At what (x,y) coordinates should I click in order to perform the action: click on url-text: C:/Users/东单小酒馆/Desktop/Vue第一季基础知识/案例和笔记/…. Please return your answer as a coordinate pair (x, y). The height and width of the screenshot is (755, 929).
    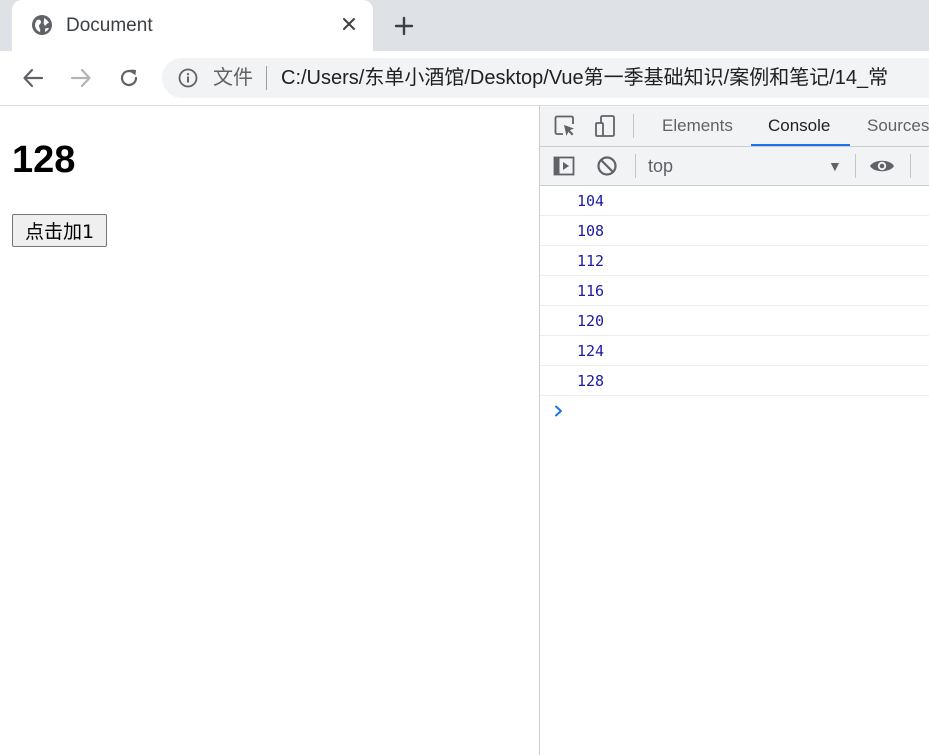
    Looking at the image, I should click on (584, 78).